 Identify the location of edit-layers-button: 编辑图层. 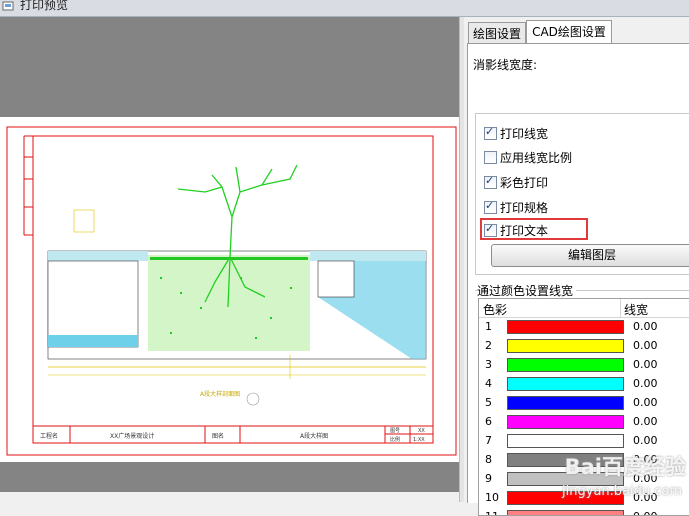
(590, 255).